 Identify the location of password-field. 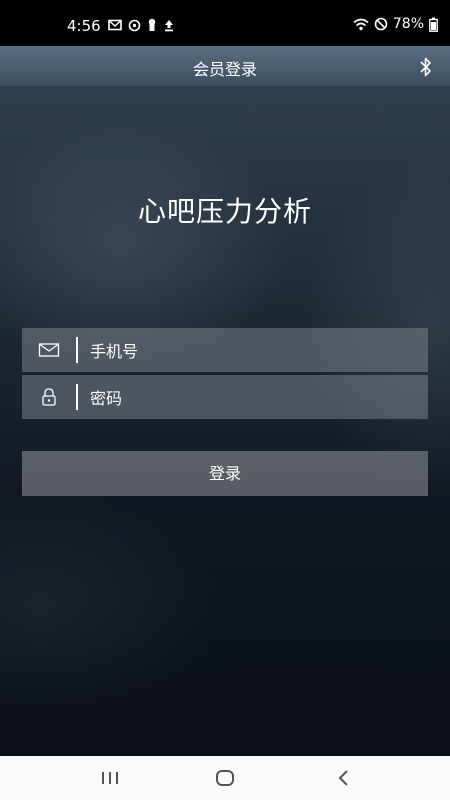
(225, 398).